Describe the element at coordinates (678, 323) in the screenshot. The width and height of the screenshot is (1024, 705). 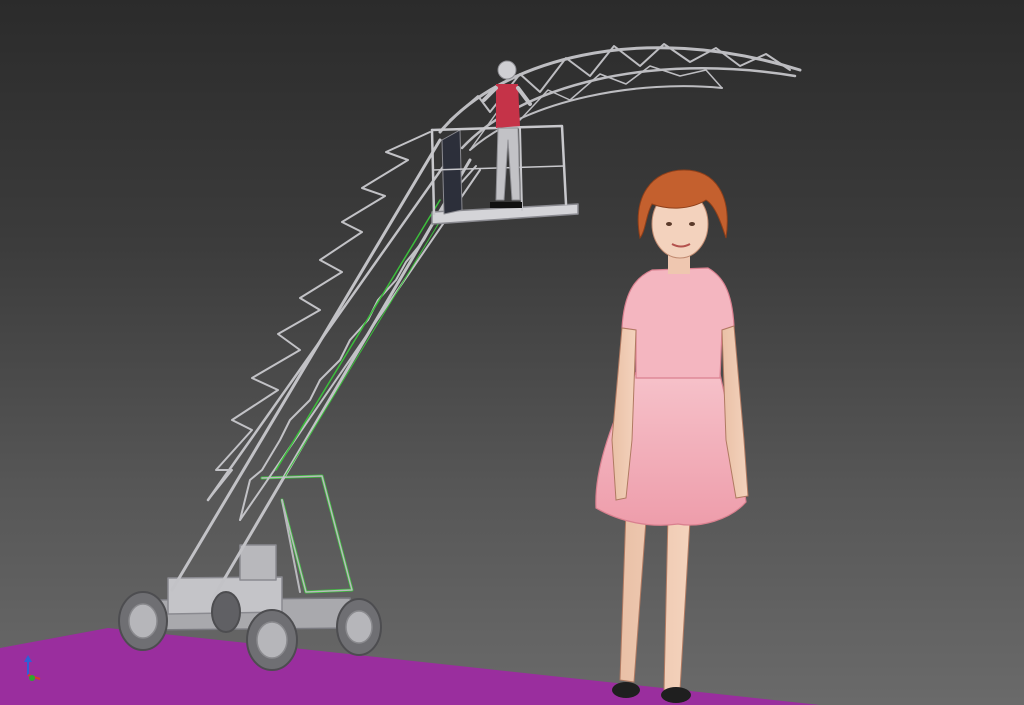
I see `girl-dress-bodice` at that location.